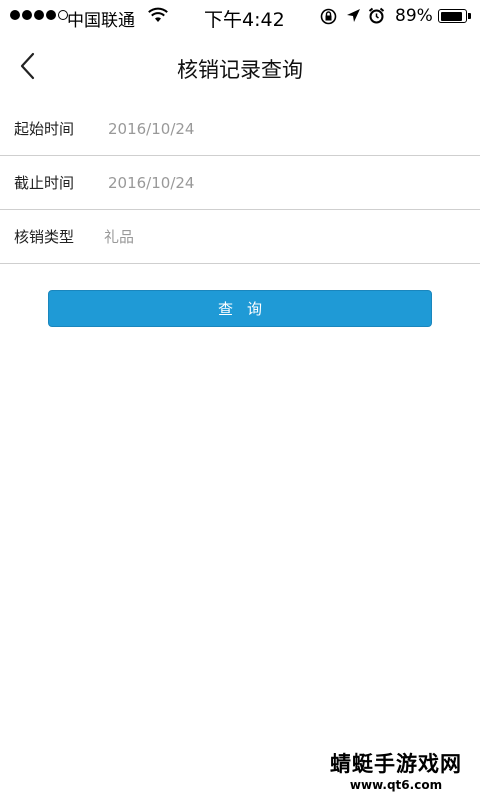 This screenshot has width=480, height=800. I want to click on start-time-row: 起始时间 2016/10/24, so click(240, 129).